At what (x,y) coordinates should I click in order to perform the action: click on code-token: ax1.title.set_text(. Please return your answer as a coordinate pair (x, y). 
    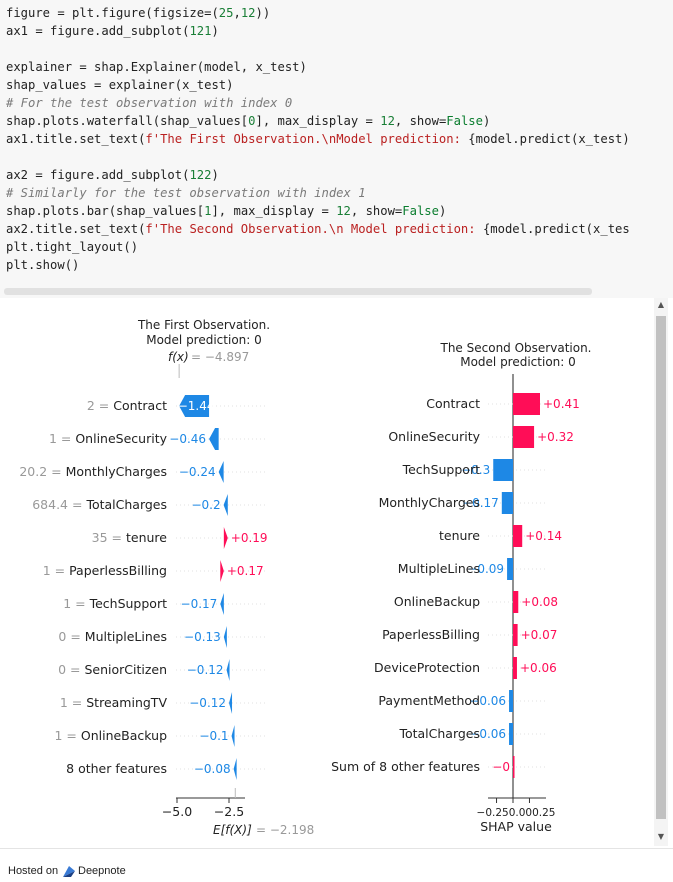
    Looking at the image, I should click on (76, 139).